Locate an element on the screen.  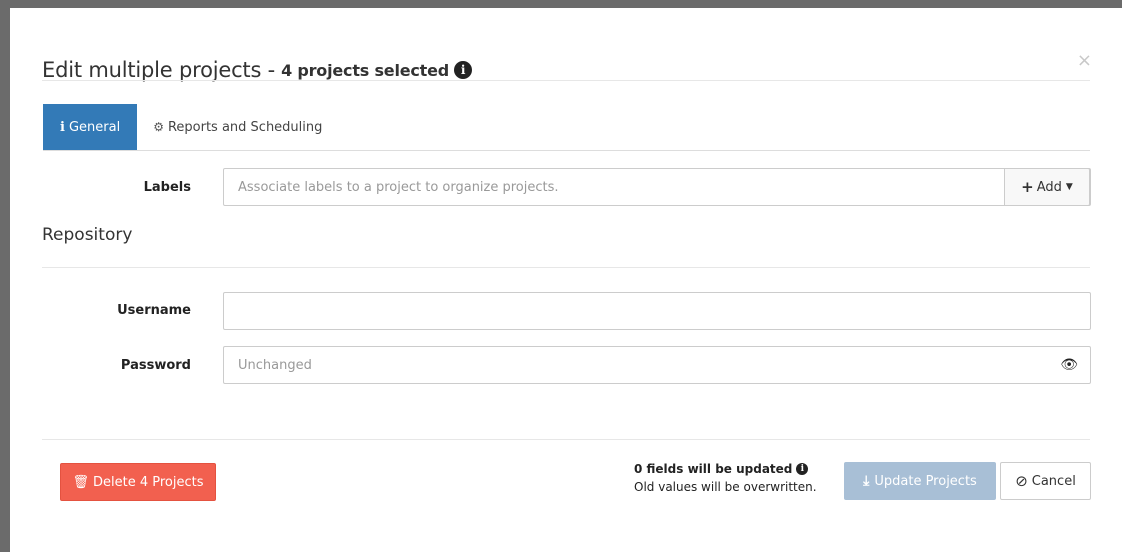
overwrite-info: Old values will be overwritten. is located at coordinates (725, 487).